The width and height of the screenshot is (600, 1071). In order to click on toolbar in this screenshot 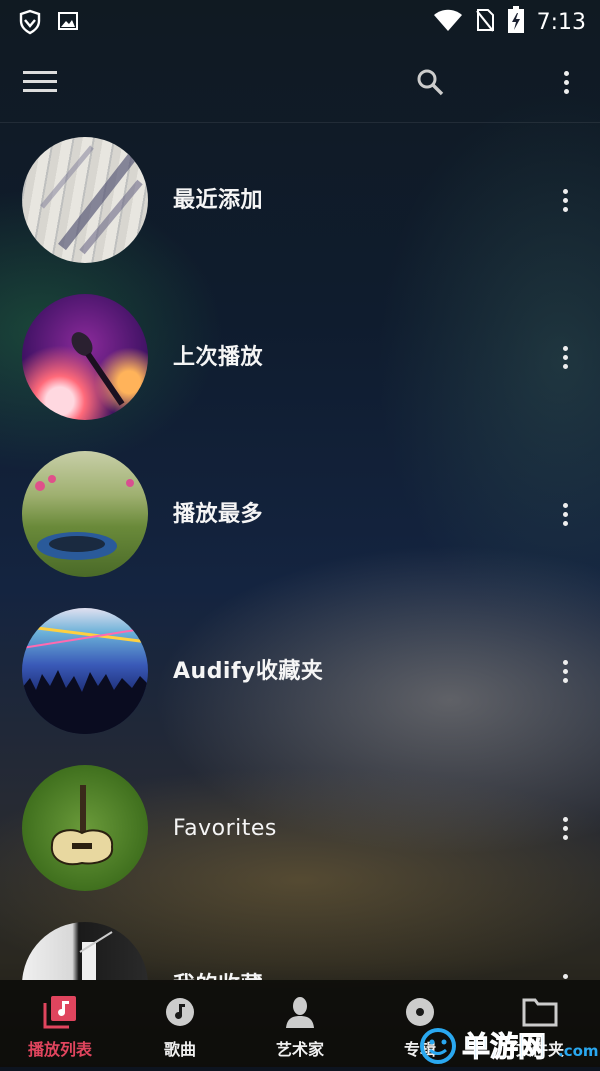, I will do `click(300, 83)`.